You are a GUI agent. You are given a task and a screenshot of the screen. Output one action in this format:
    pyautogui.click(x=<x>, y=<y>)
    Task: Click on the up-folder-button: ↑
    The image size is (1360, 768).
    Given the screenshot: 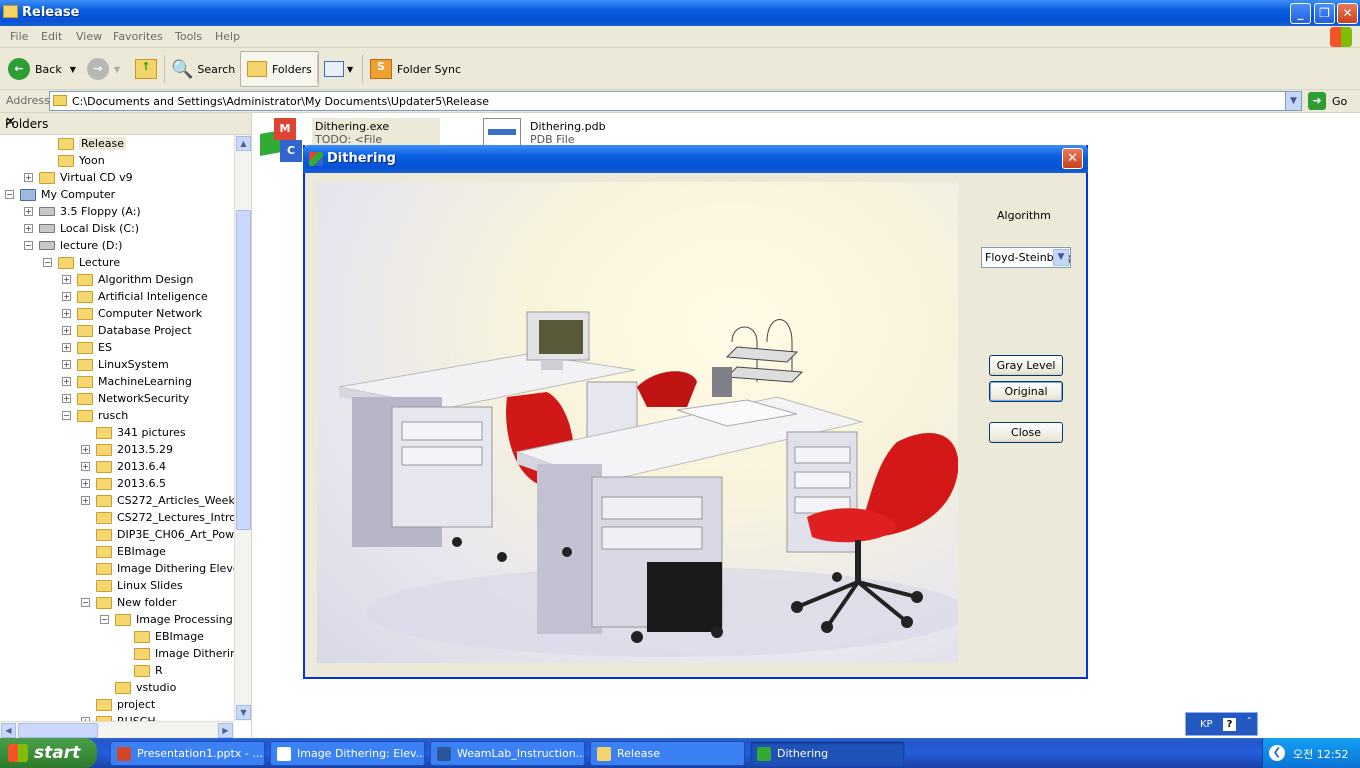 What is the action you would take?
    pyautogui.click(x=146, y=69)
    